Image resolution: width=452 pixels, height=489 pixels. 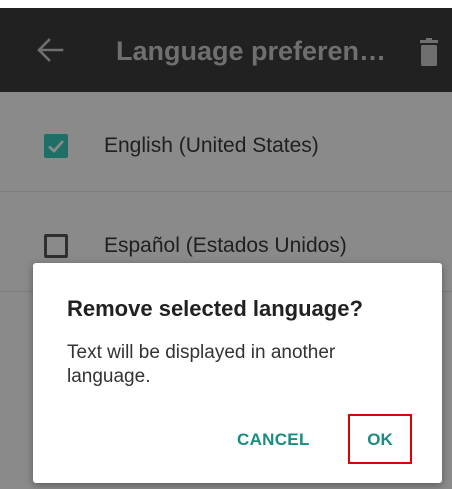 What do you see at coordinates (226, 4) in the screenshot?
I see `status-strip` at bounding box center [226, 4].